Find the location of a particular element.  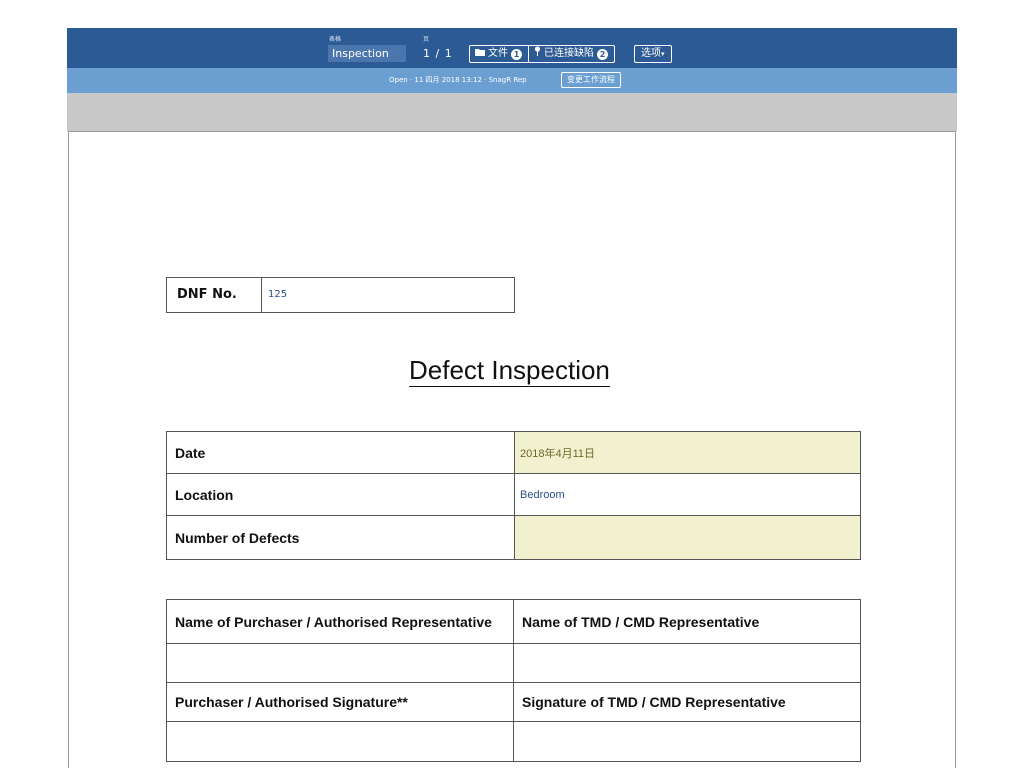

change-workflow-button: 变更工作流程 is located at coordinates (591, 80).